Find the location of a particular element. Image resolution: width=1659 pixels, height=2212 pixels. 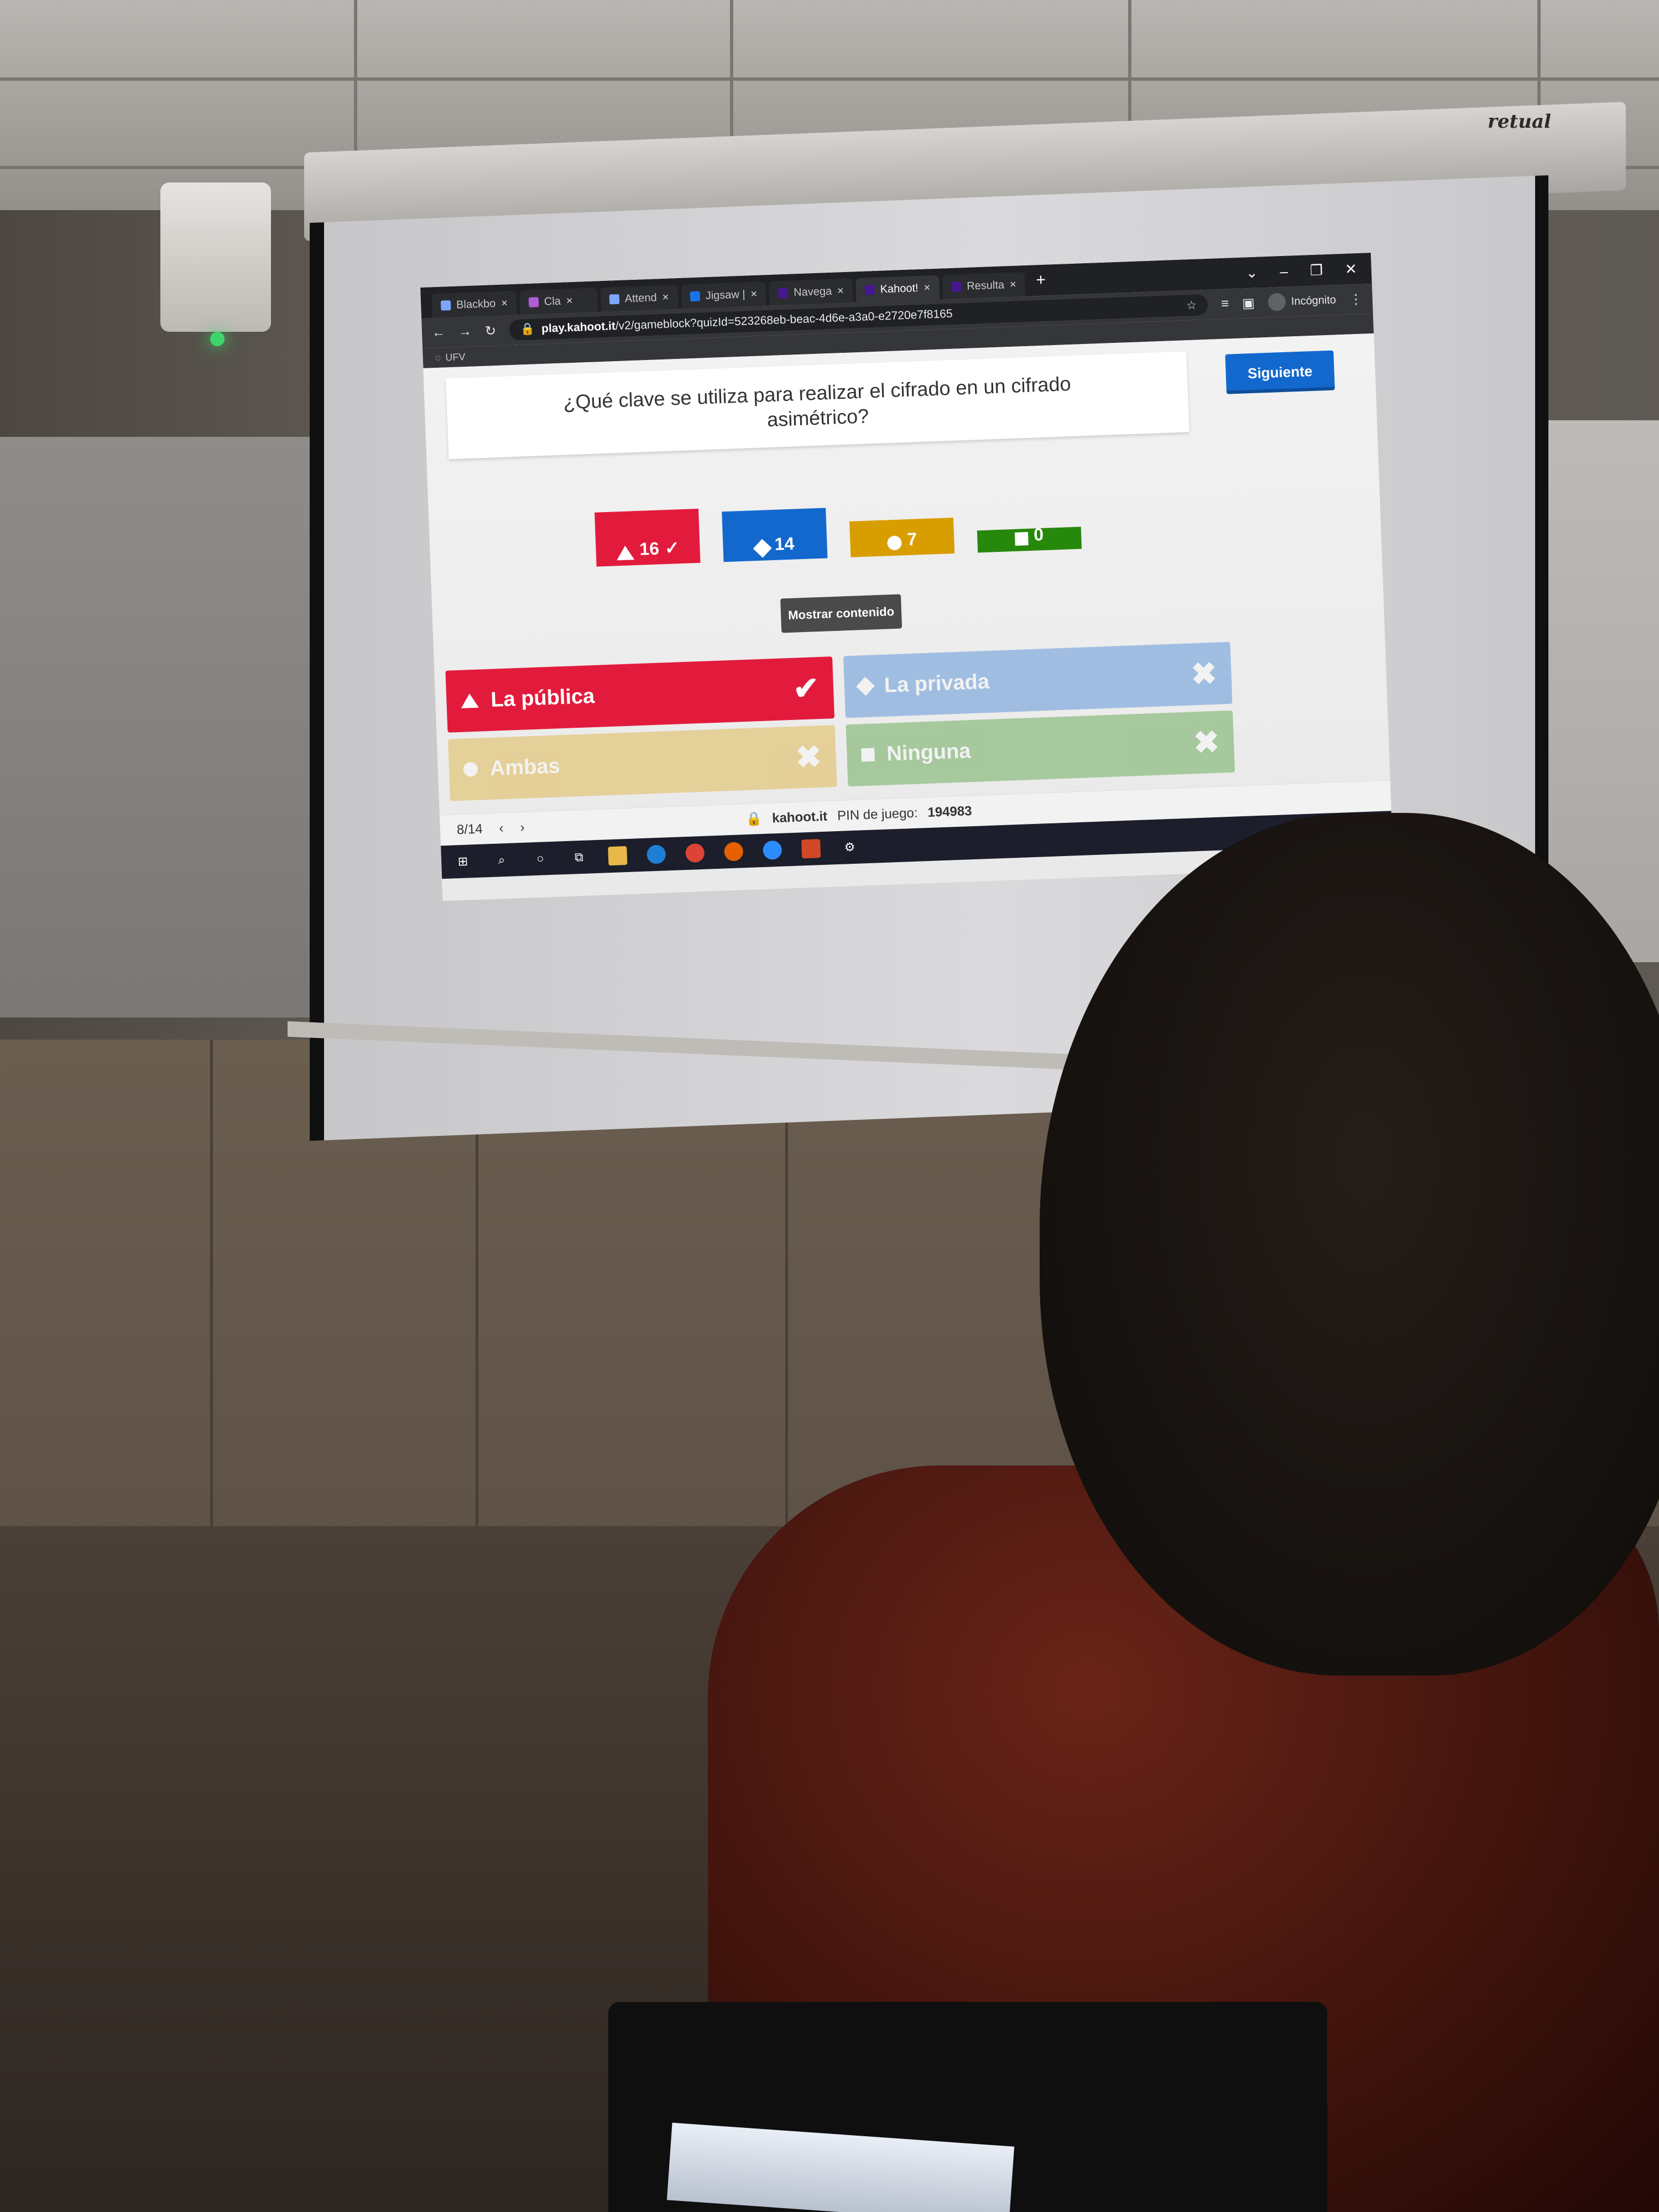

whiteboard-left is located at coordinates (177, 728).